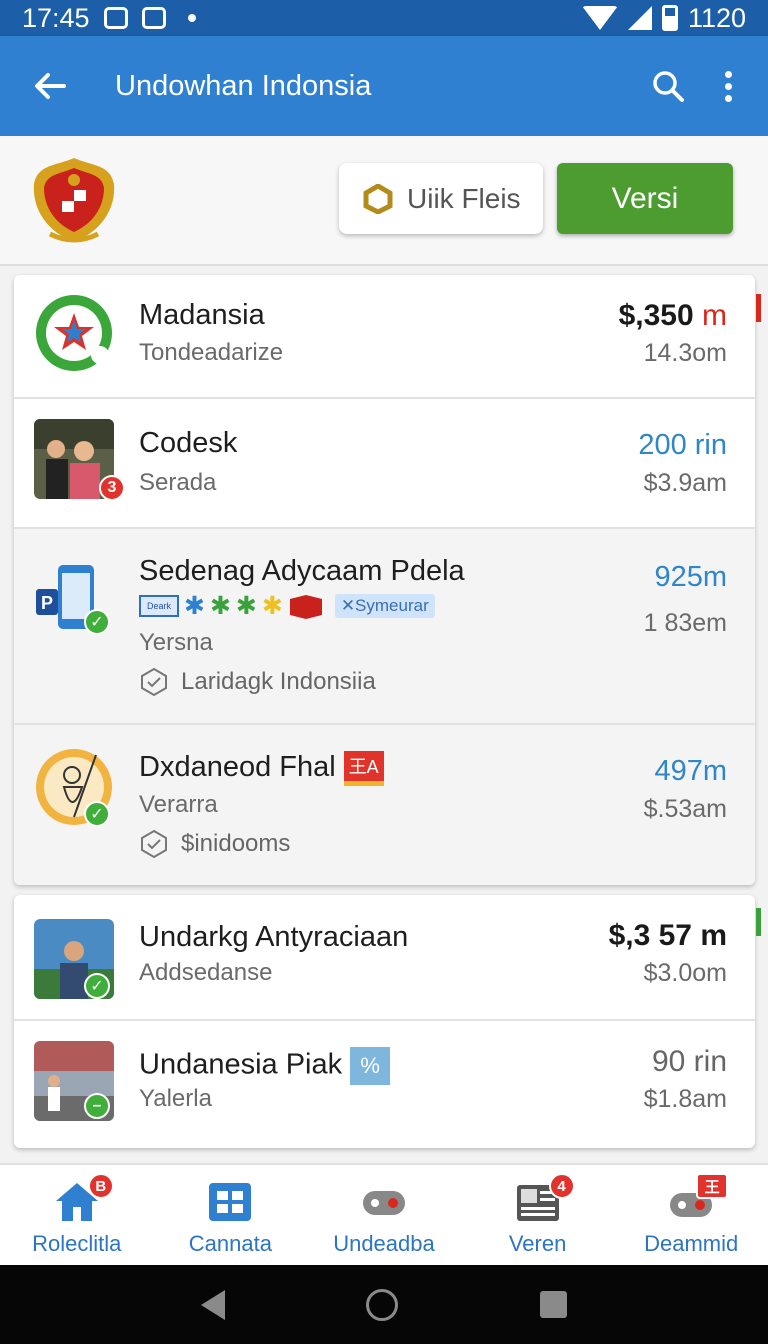 The image size is (768, 1344). What do you see at coordinates (685, 483) in the screenshot?
I see `item-sub-price: $3.9am` at bounding box center [685, 483].